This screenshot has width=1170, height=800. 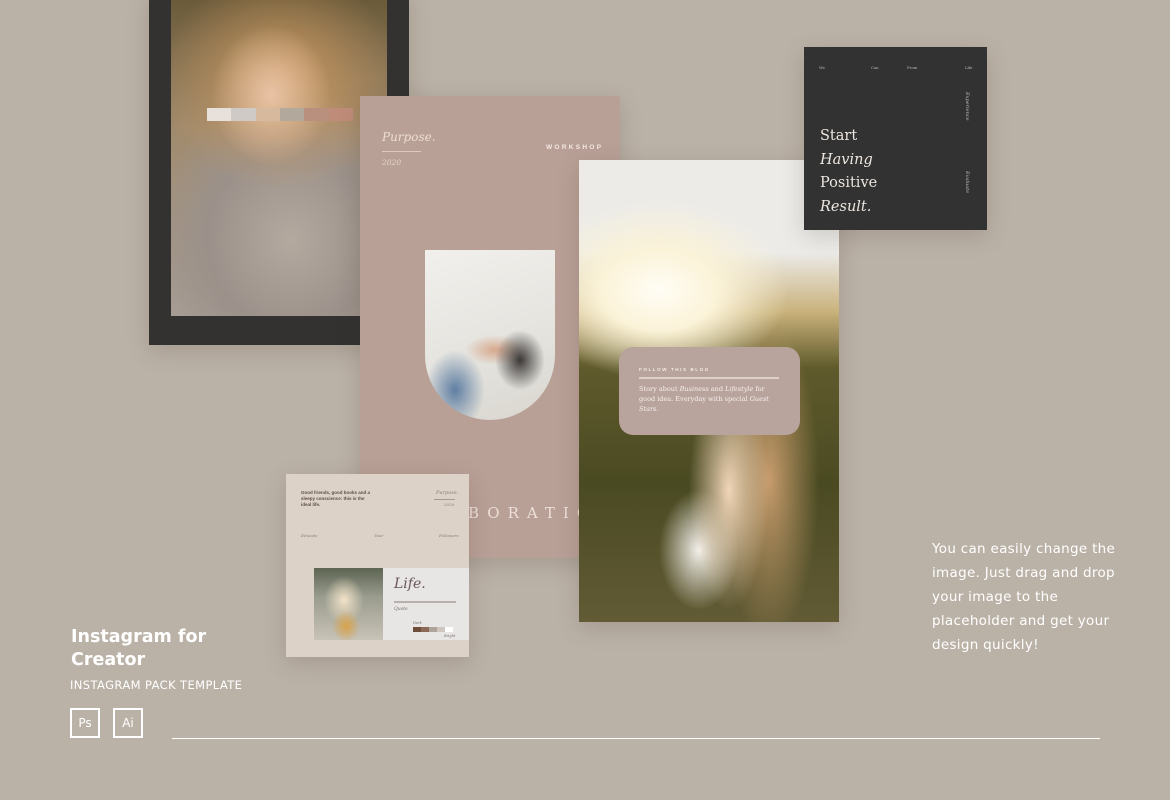 What do you see at coordinates (967, 182) in the screenshot?
I see `side-label-evaluate: Evaluate` at bounding box center [967, 182].